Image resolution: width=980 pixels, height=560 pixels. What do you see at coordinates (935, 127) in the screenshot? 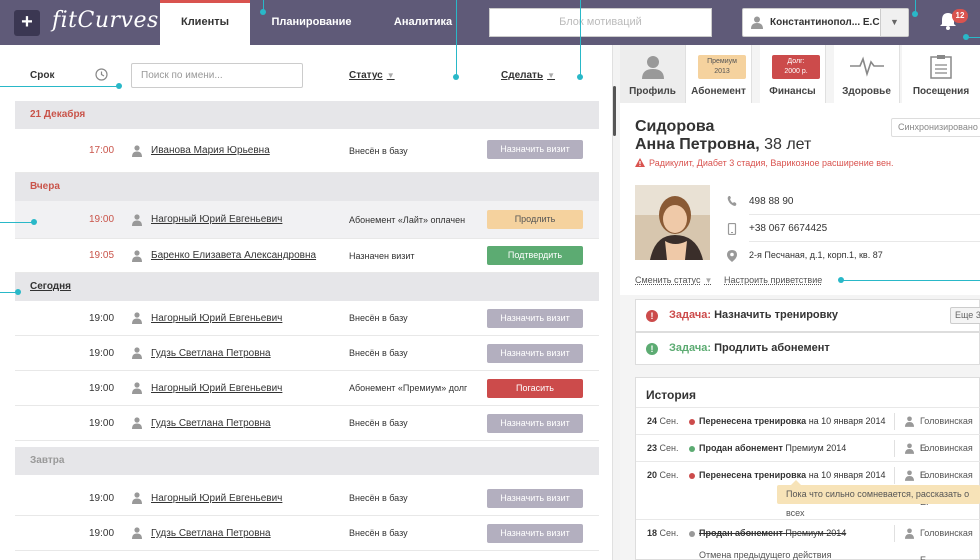
I see `sync-status: Синхронизировано` at bounding box center [935, 127].